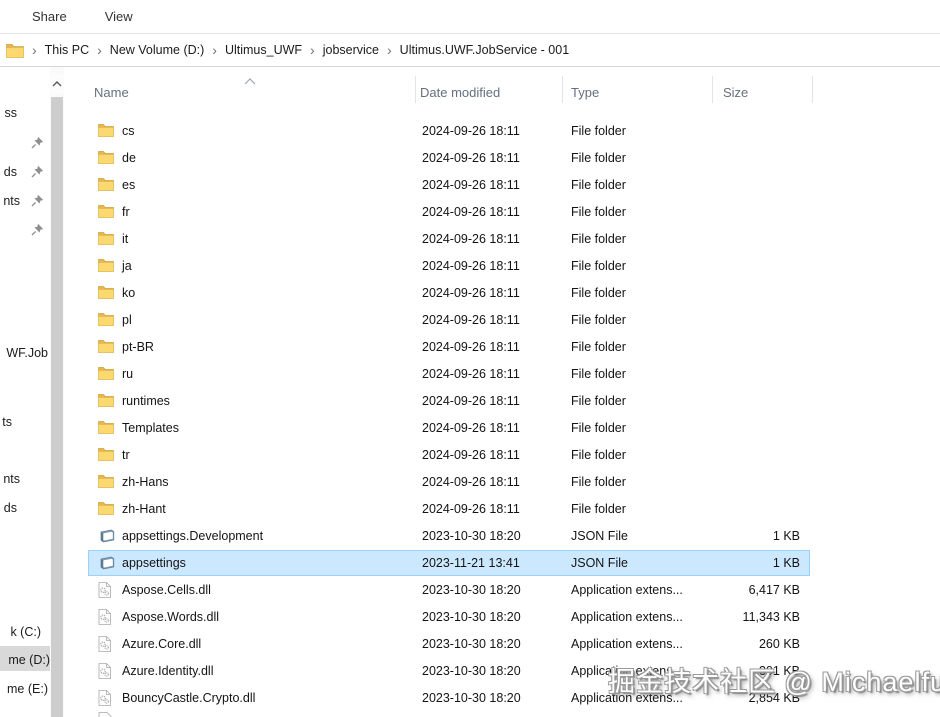  Describe the element at coordinates (145, 482) in the screenshot. I see `file-name: zh-Hans` at that location.